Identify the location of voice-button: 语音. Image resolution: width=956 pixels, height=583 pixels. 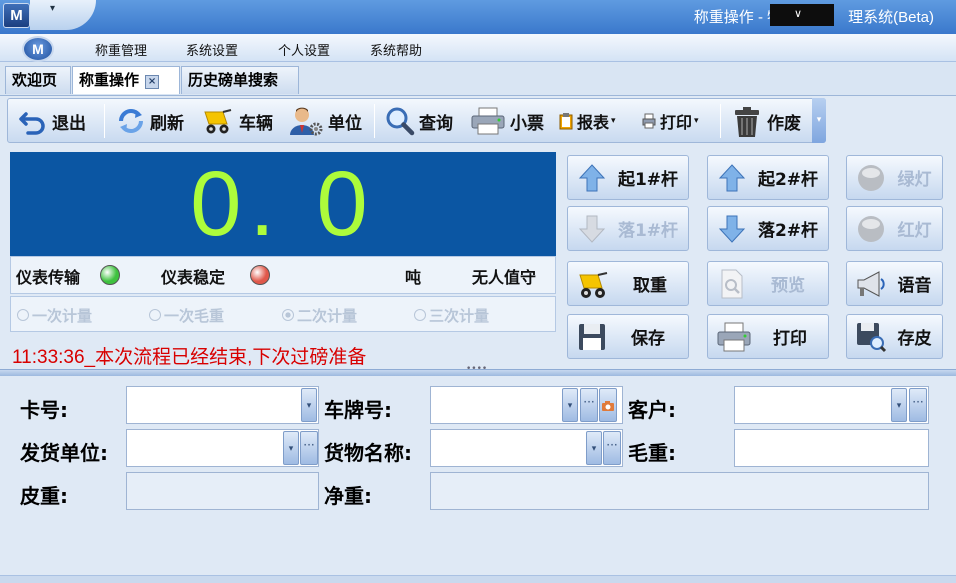
(894, 283).